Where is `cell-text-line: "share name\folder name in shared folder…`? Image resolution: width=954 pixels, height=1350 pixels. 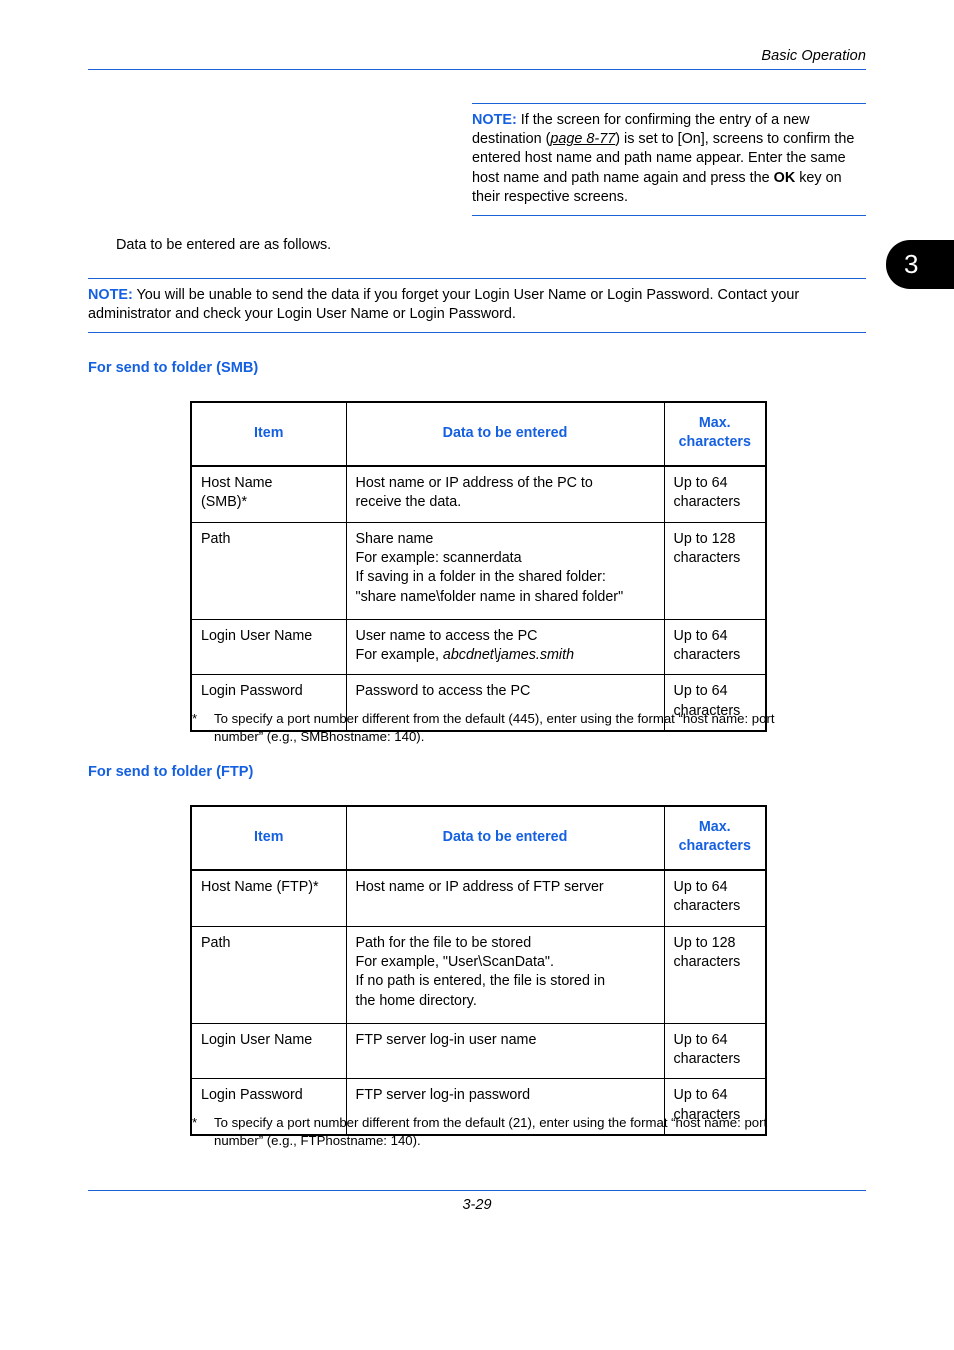
cell-text-line: "share name\folder name in shared folder… is located at coordinates (489, 596).